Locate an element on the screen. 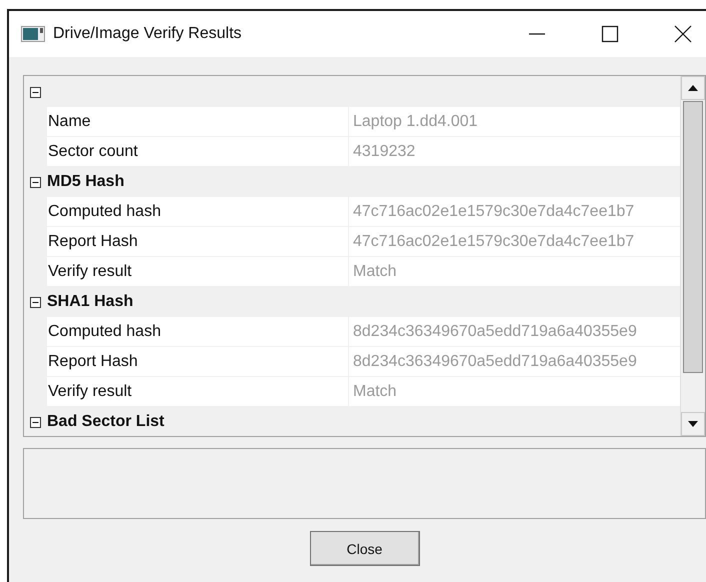 The image size is (706, 582). close-icon is located at coordinates (683, 34).